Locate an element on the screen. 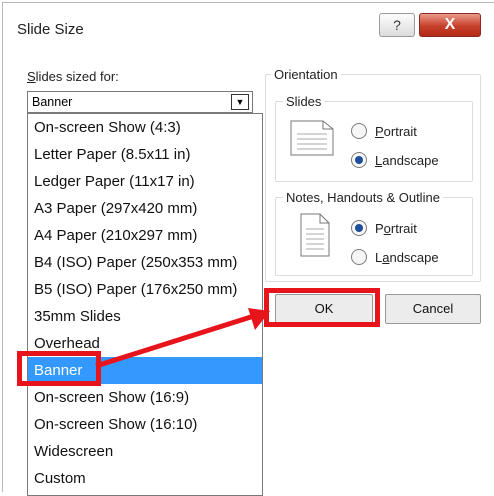  annotation-arrow is located at coordinates (182, 338).